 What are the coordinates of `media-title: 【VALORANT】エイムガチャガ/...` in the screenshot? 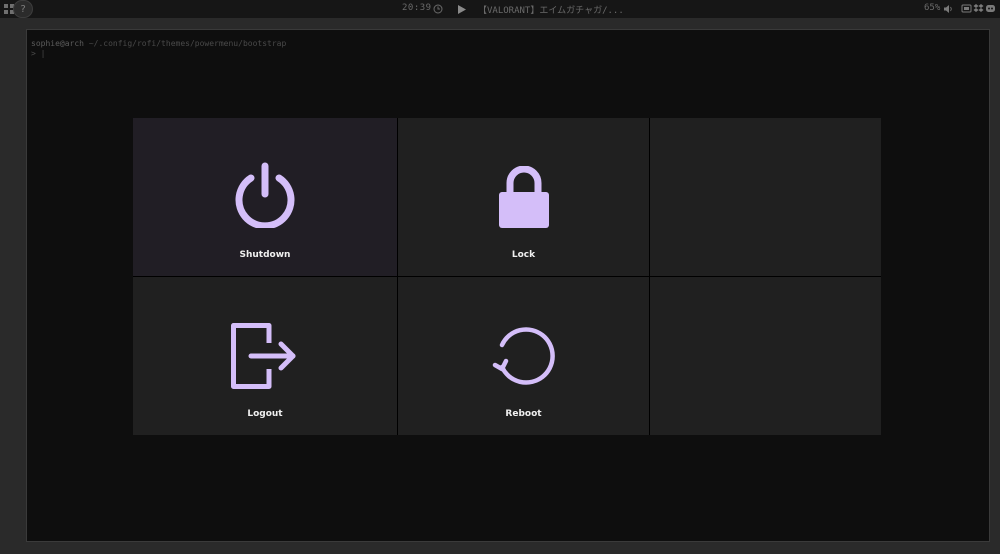 It's located at (551, 9).